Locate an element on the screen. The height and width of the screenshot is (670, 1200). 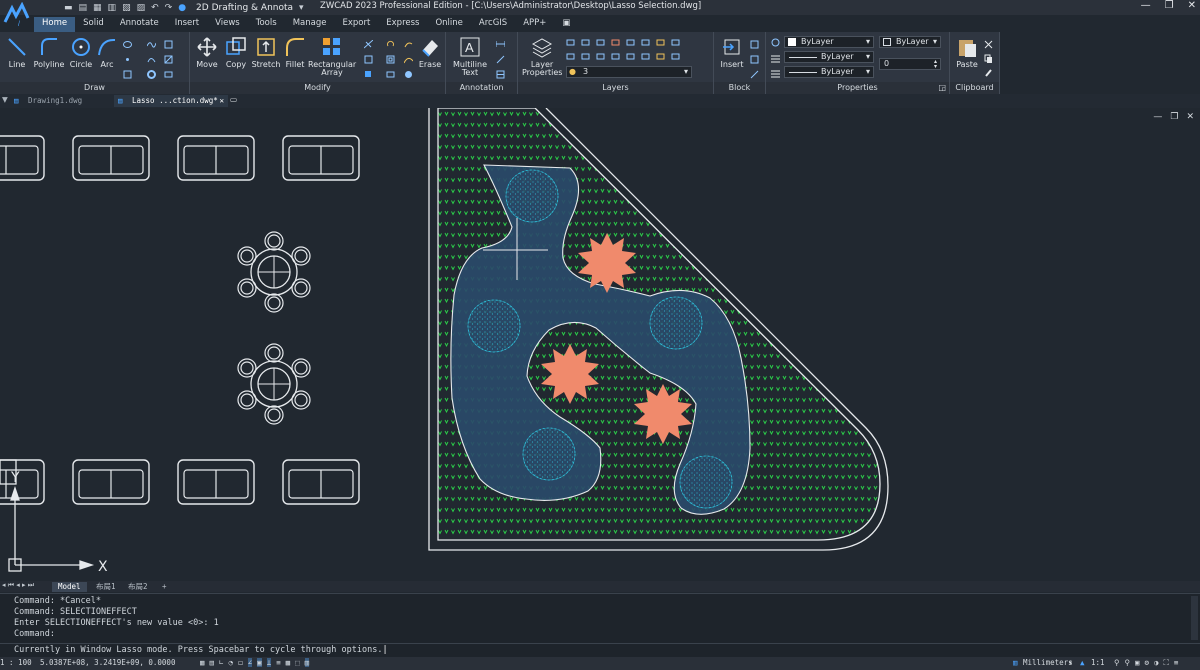
lineweight-dropdown: ByLayer ▾ is located at coordinates (829, 72).